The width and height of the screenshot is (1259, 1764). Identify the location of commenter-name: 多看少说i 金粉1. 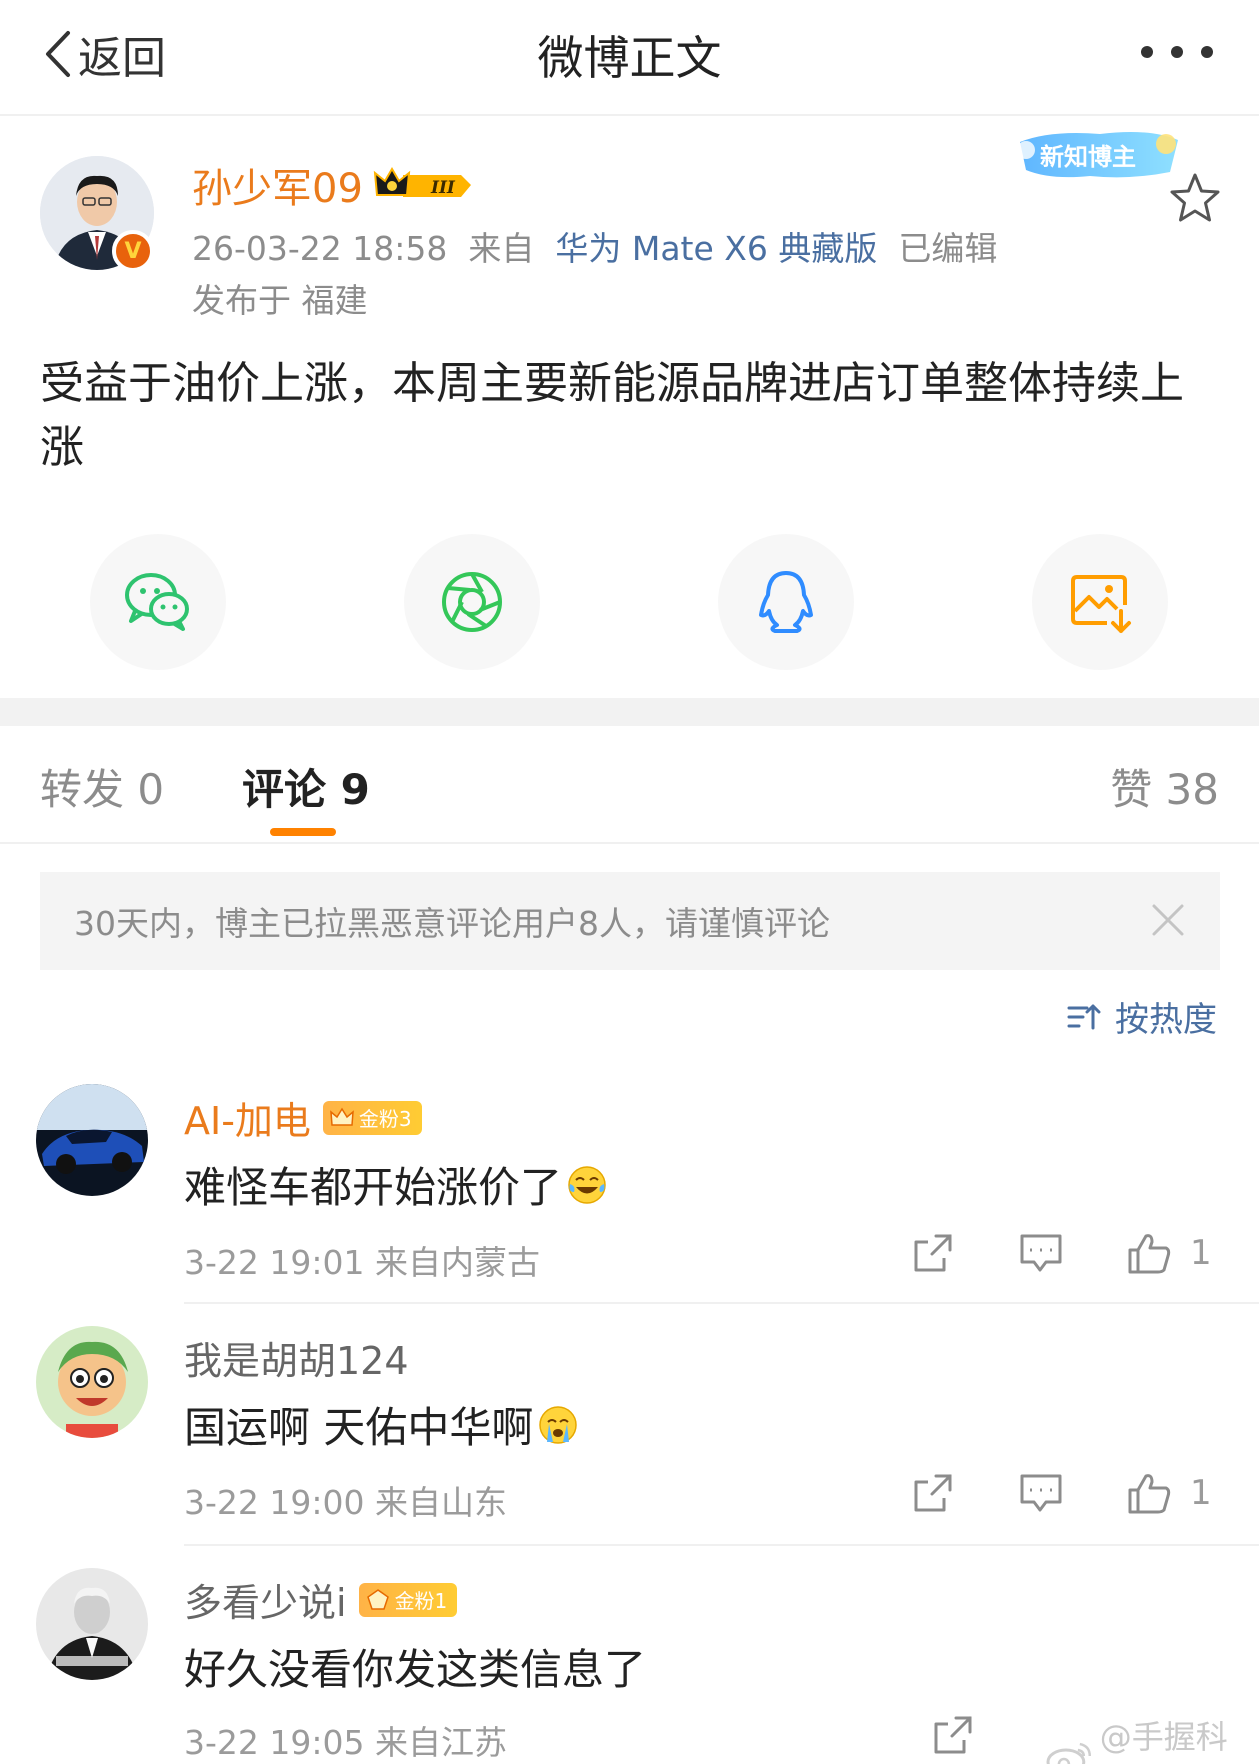
(321, 1599).